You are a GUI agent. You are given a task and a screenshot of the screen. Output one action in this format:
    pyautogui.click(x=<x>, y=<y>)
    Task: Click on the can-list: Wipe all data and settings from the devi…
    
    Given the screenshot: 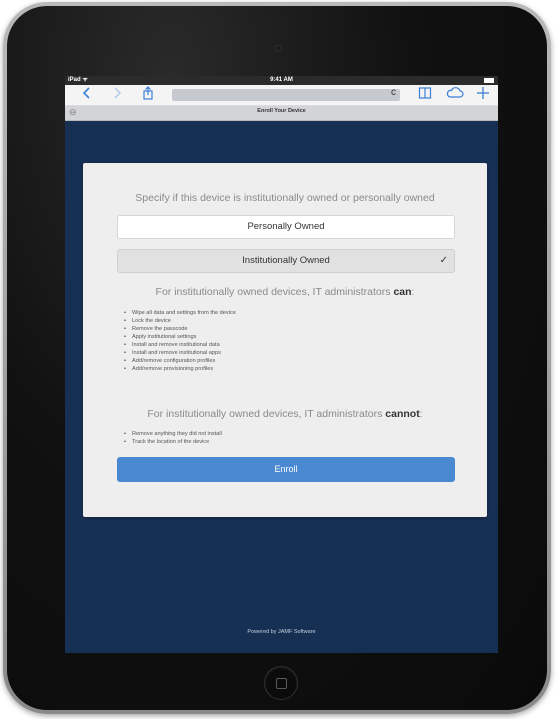 What is the action you would take?
    pyautogui.click(x=180, y=341)
    